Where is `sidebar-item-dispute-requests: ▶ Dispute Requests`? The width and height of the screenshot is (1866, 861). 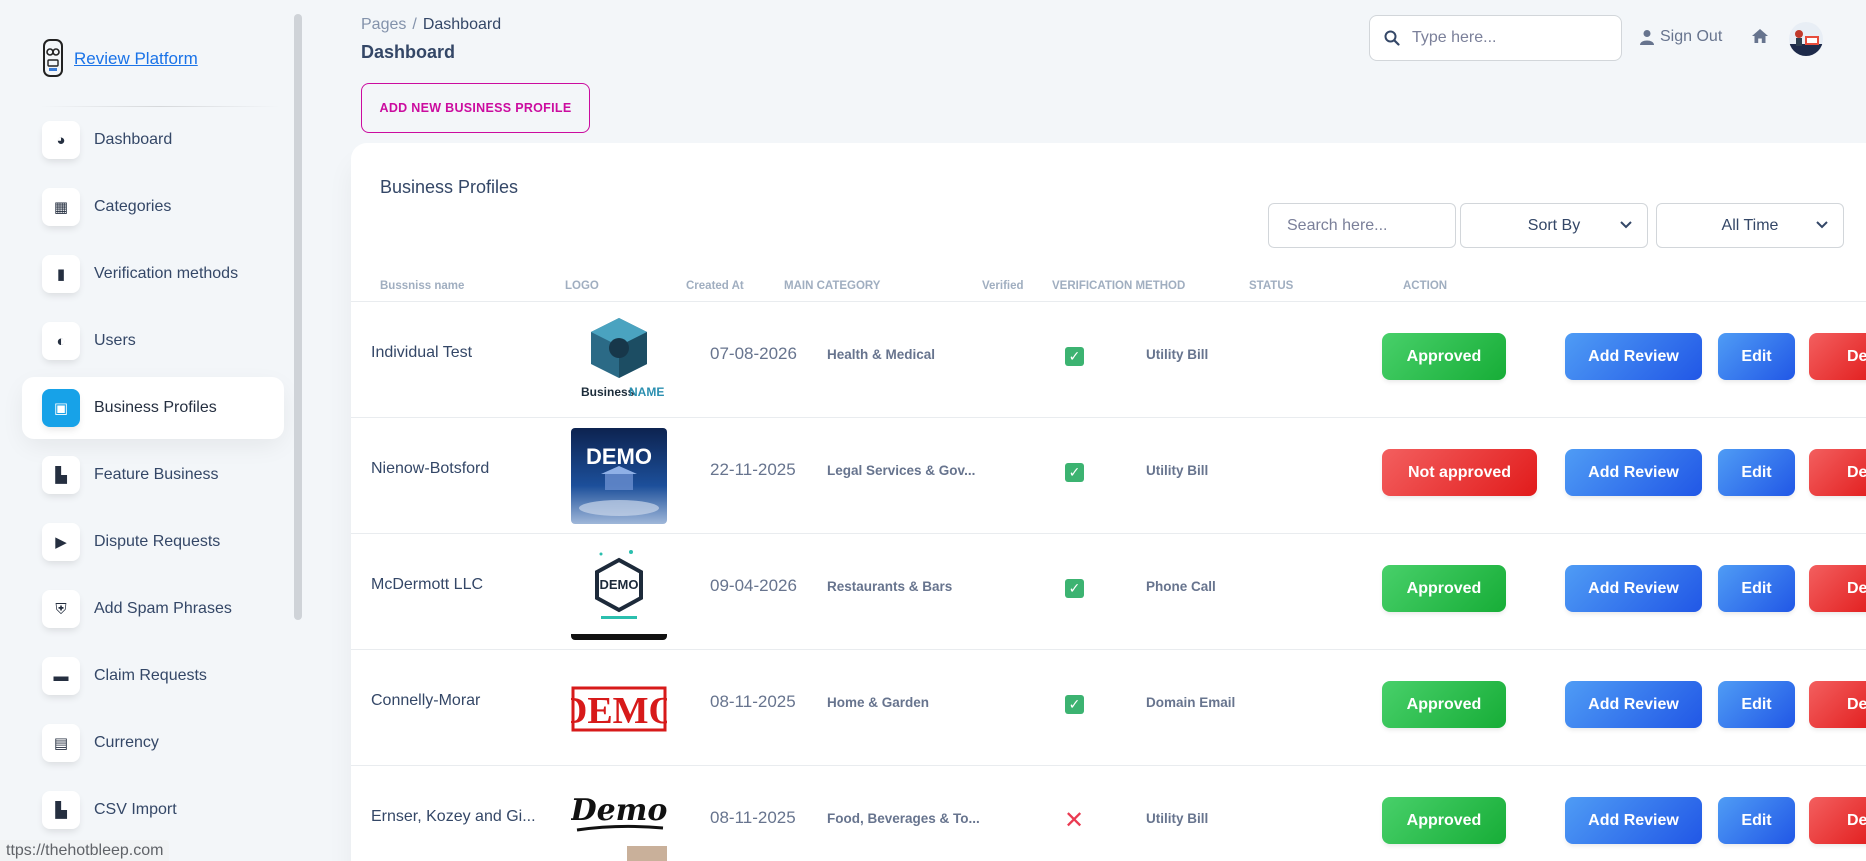 sidebar-item-dispute-requests: ▶ Dispute Requests is located at coordinates (153, 542).